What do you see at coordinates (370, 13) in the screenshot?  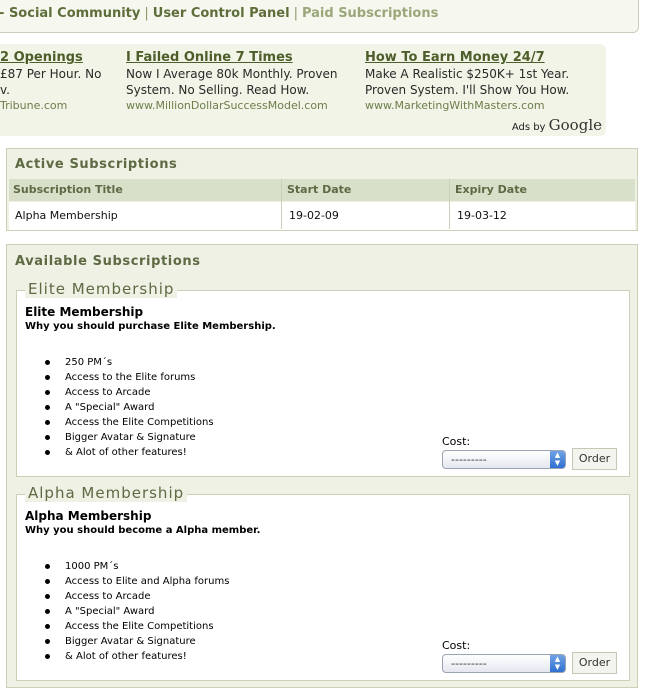 I see `breadcrumb-current: Paid Subscriptions` at bounding box center [370, 13].